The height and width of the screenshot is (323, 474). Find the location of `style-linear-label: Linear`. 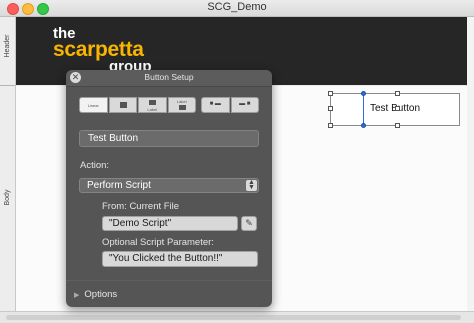

style-linear-label: Linear is located at coordinates (93, 105).